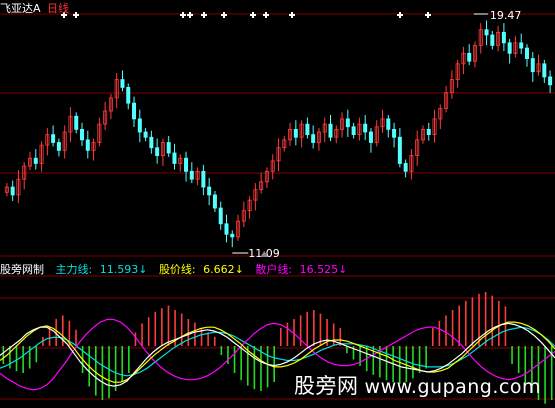 The image size is (555, 408). What do you see at coordinates (274, 269) in the screenshot?
I see `retail-label: 散户线:` at bounding box center [274, 269].